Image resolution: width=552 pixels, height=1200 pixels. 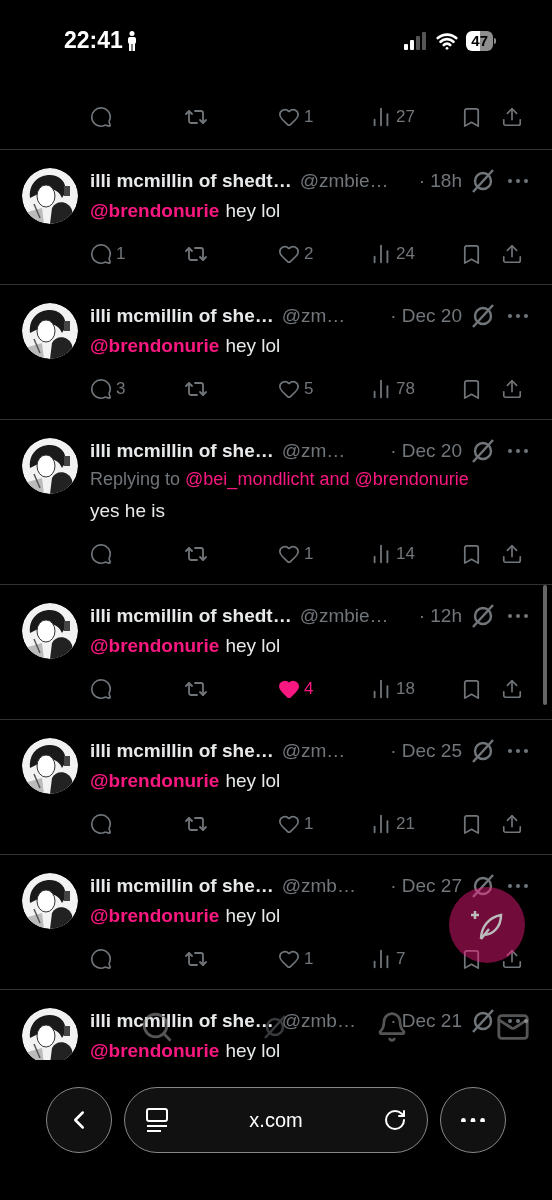 What do you see at coordinates (426, 750) in the screenshot?
I see `post-time: · Dec 25` at bounding box center [426, 750].